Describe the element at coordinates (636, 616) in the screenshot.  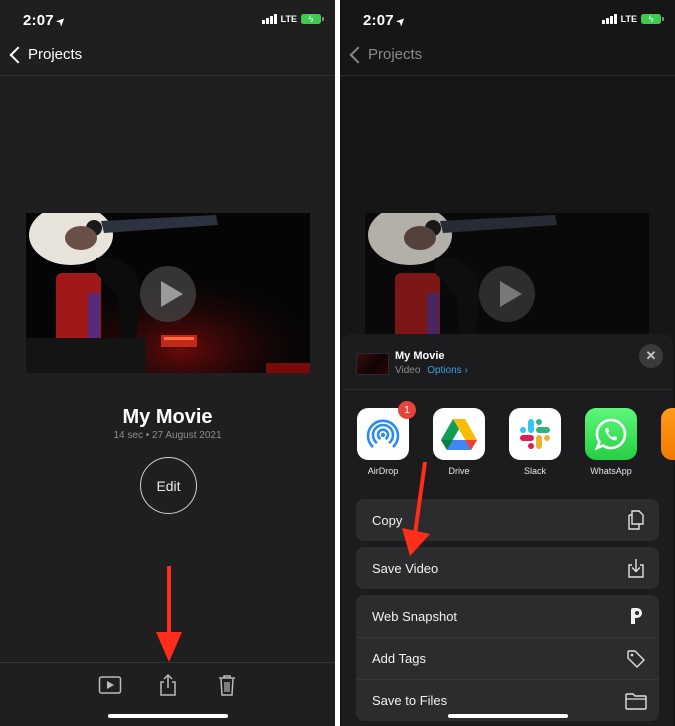
I see `p-logo-icon` at that location.